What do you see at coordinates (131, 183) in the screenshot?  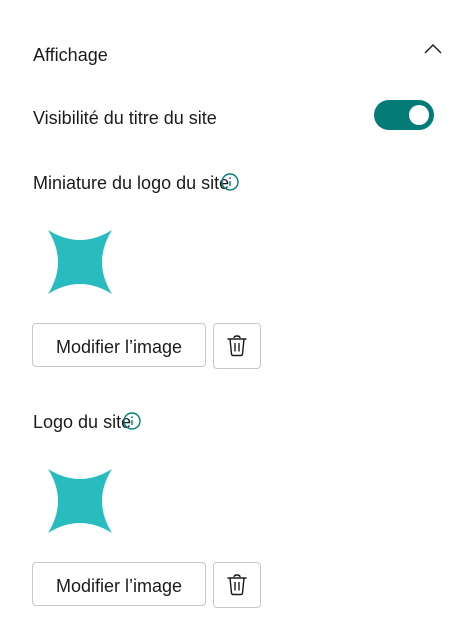 I see `thumbnail-label: Miniature du logo du site` at bounding box center [131, 183].